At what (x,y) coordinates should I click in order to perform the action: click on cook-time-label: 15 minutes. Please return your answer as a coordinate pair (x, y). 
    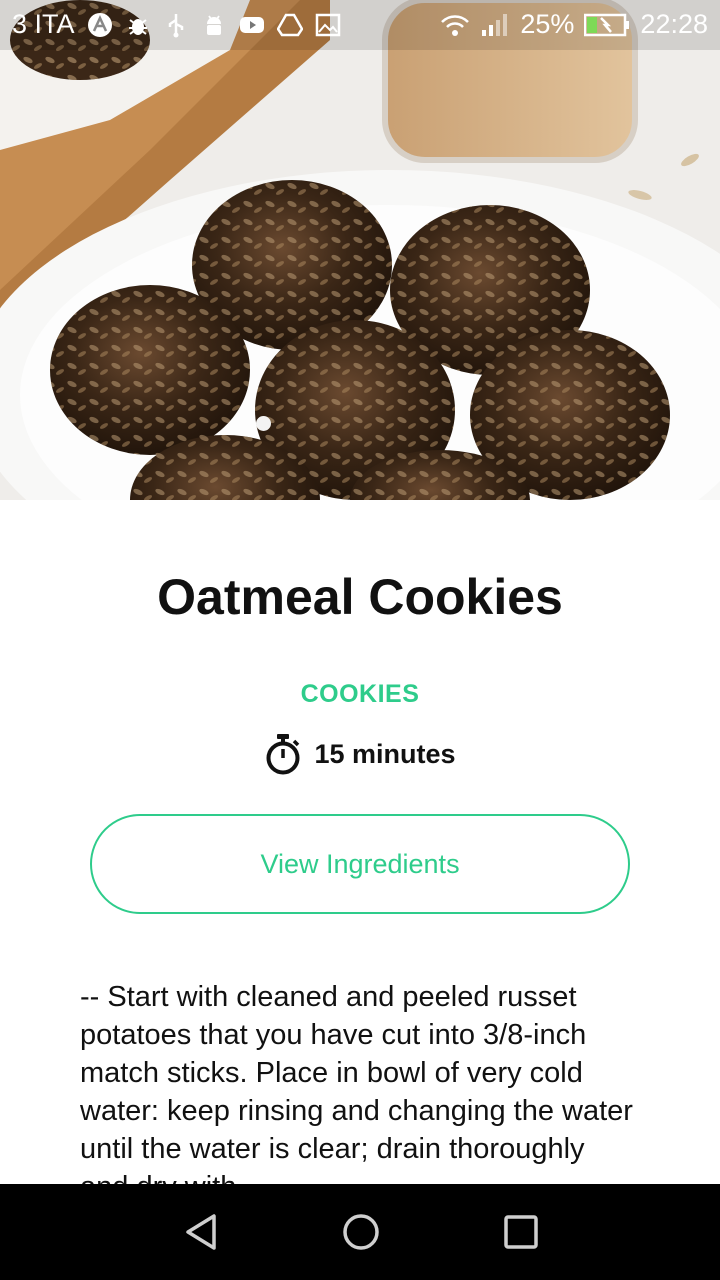
    Looking at the image, I should click on (385, 753).